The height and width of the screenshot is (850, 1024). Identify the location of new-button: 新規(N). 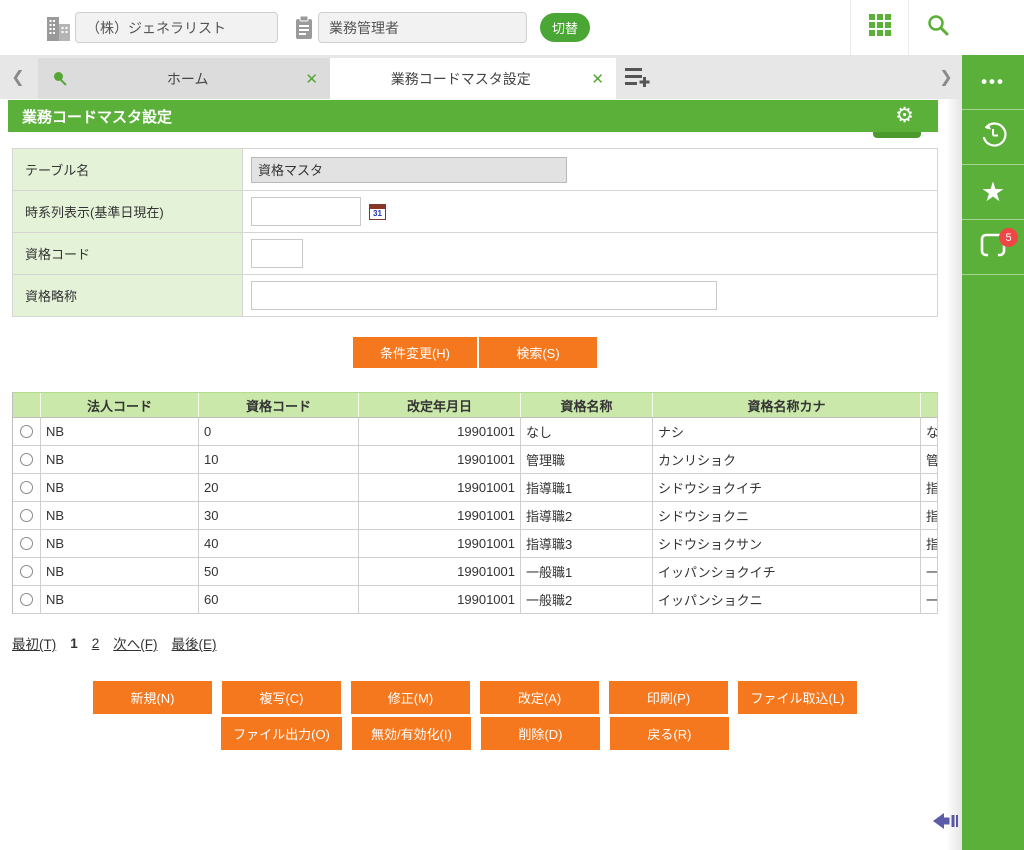
(152, 697).